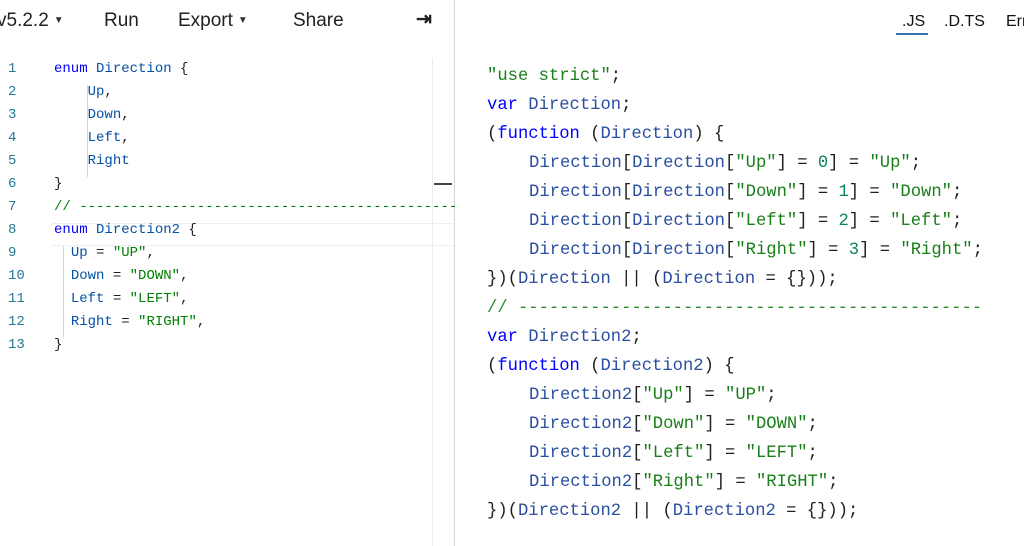 This screenshot has height=546, width=1024. Describe the element at coordinates (227, 276) in the screenshot. I see `editor-line: 10 Down = "DOWN",` at that location.